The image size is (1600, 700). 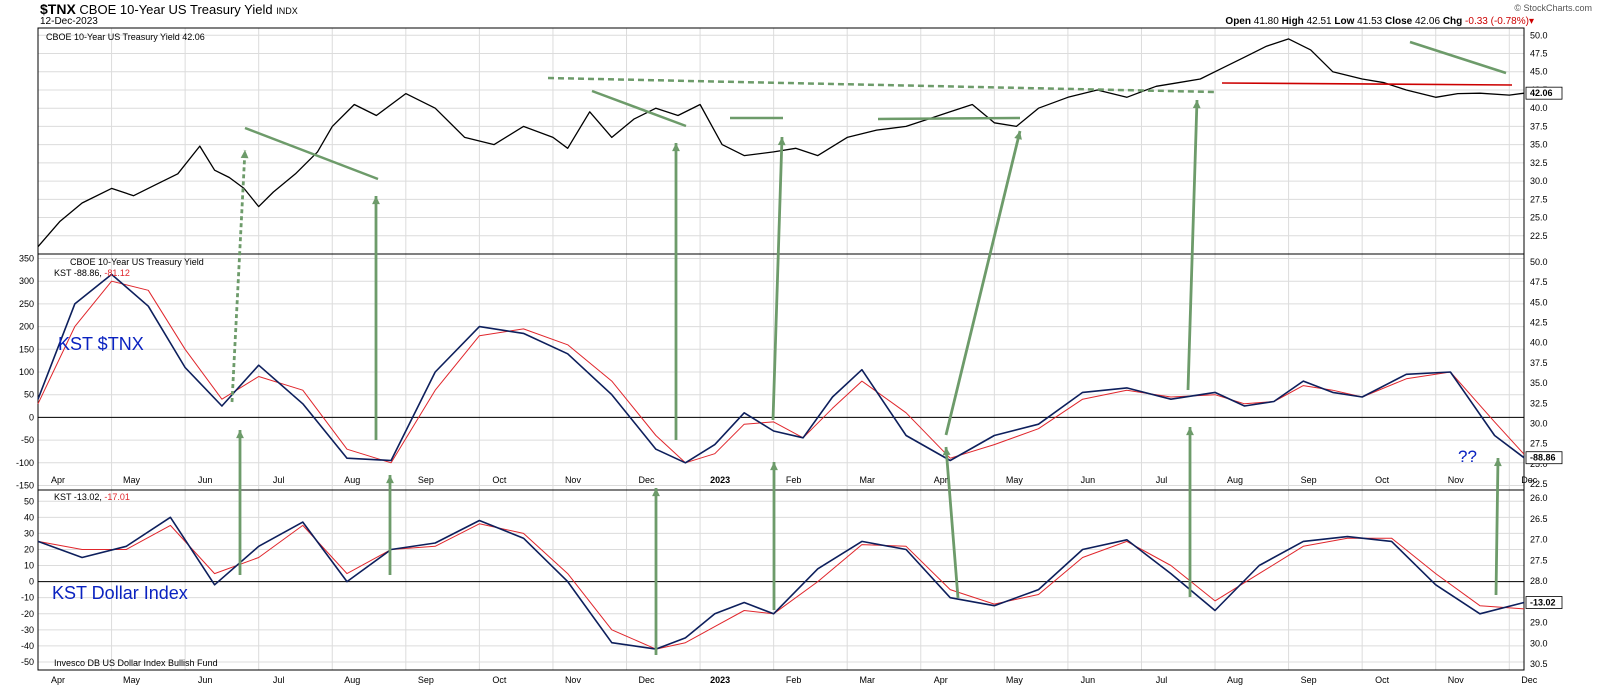 What do you see at coordinates (136, 663) in the screenshot?
I see `bot-panel-title: Invesco DB US Dollar Index Bullish Fund` at bounding box center [136, 663].